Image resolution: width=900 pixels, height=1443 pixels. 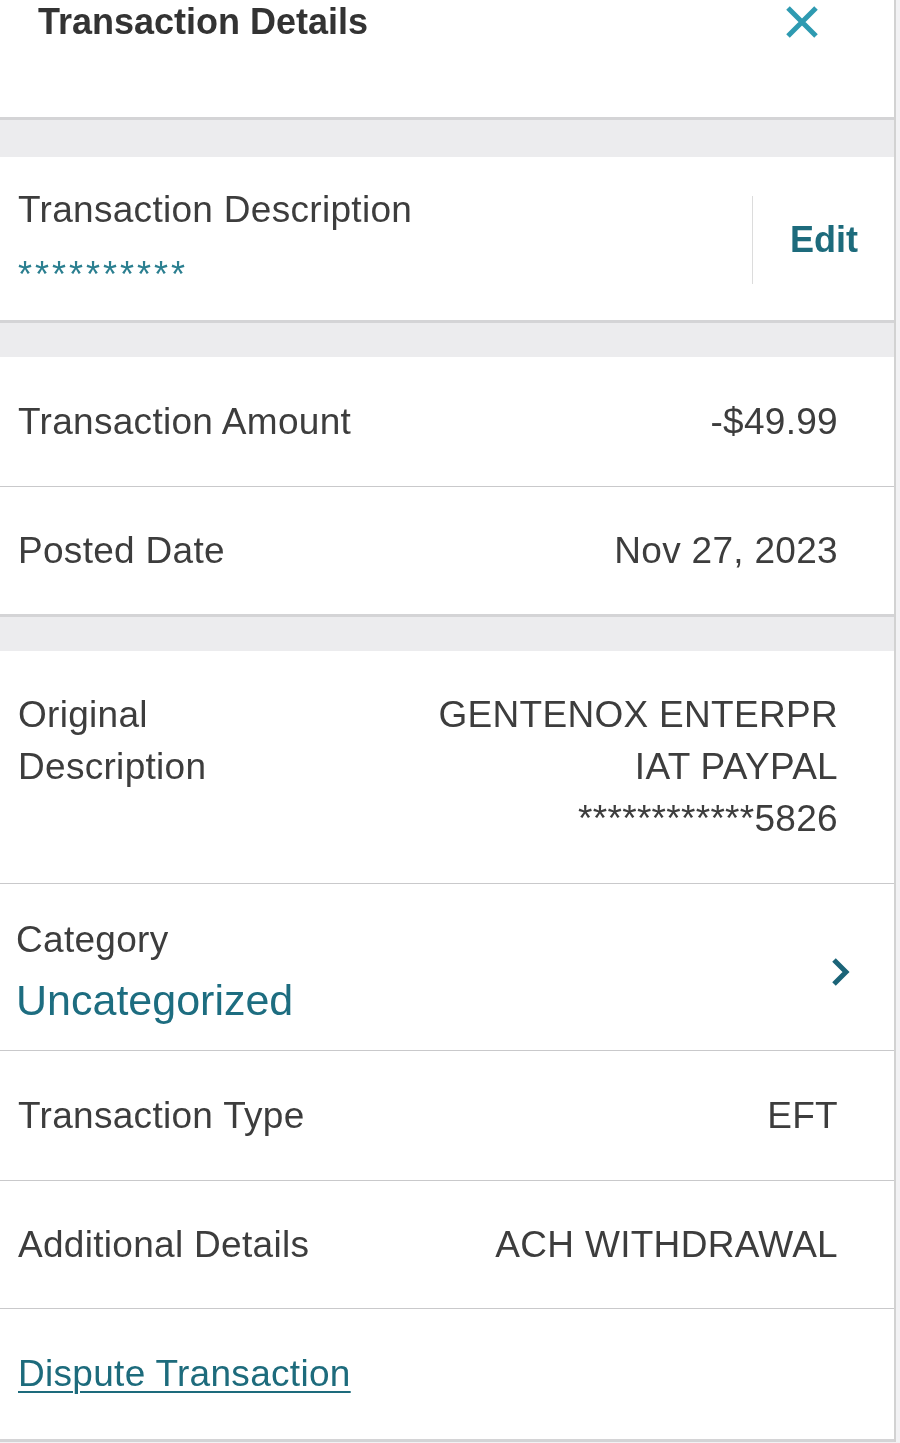 I want to click on field-label: Category, so click(x=92, y=939).